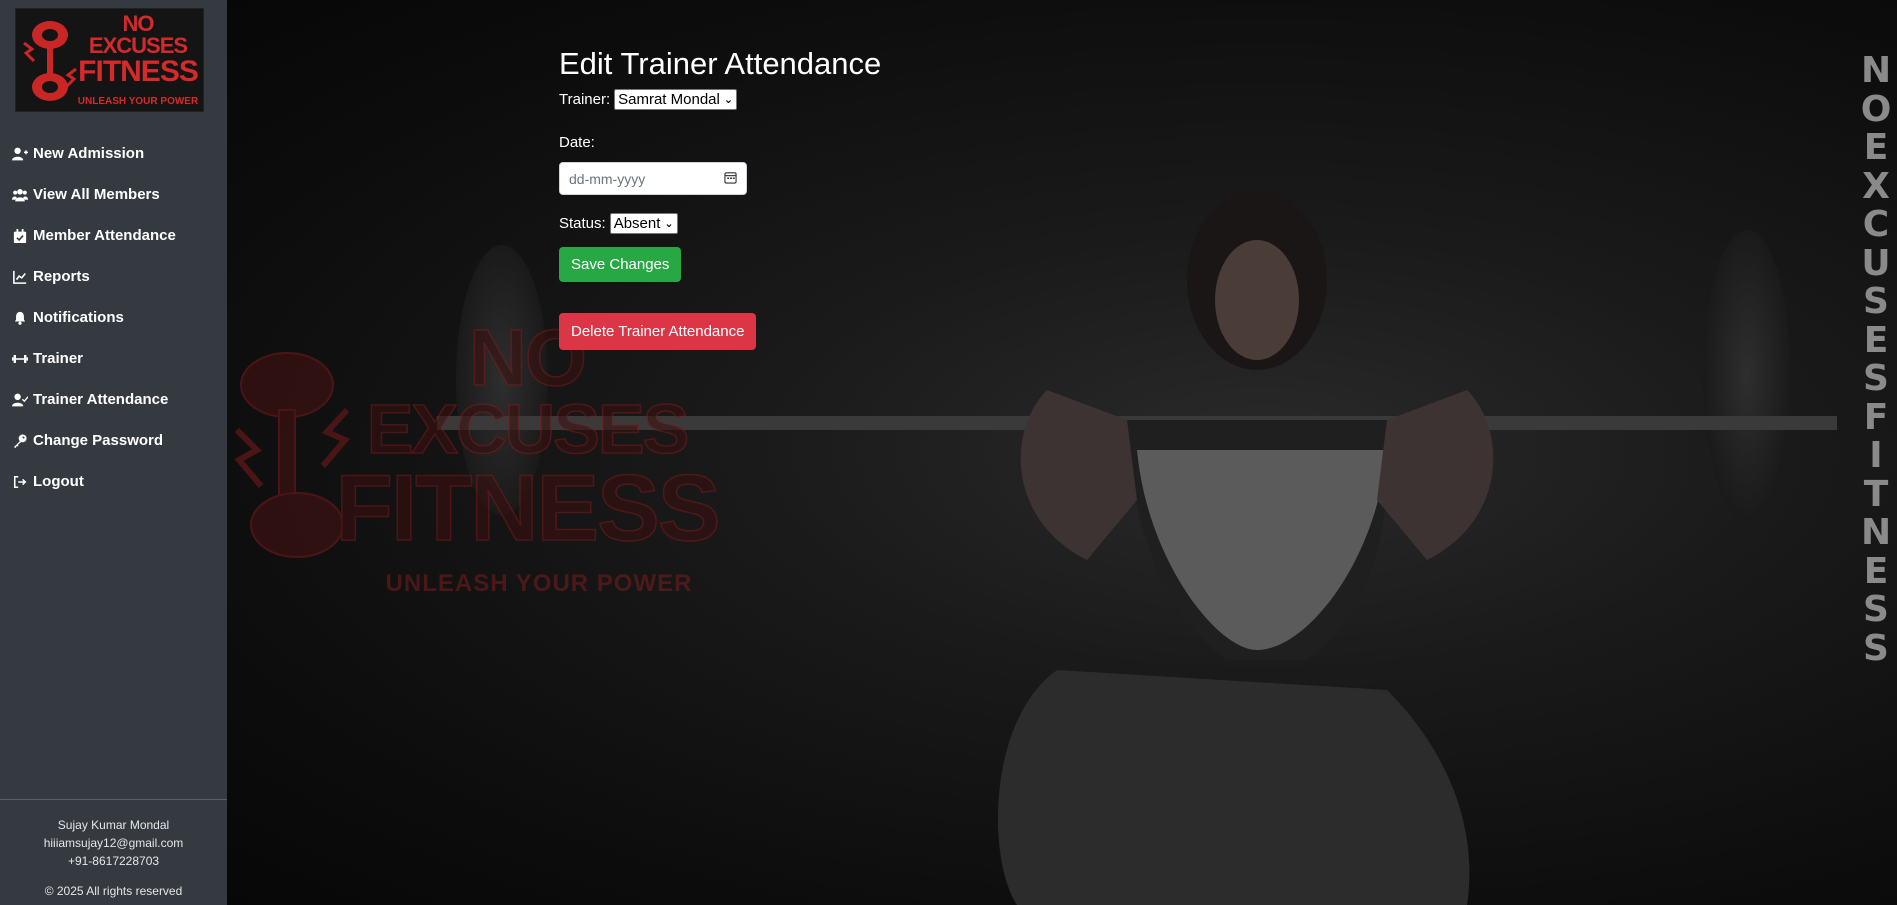 Image resolution: width=1897 pixels, height=905 pixels. I want to click on sidebar-item-label: Notifications, so click(78, 317).